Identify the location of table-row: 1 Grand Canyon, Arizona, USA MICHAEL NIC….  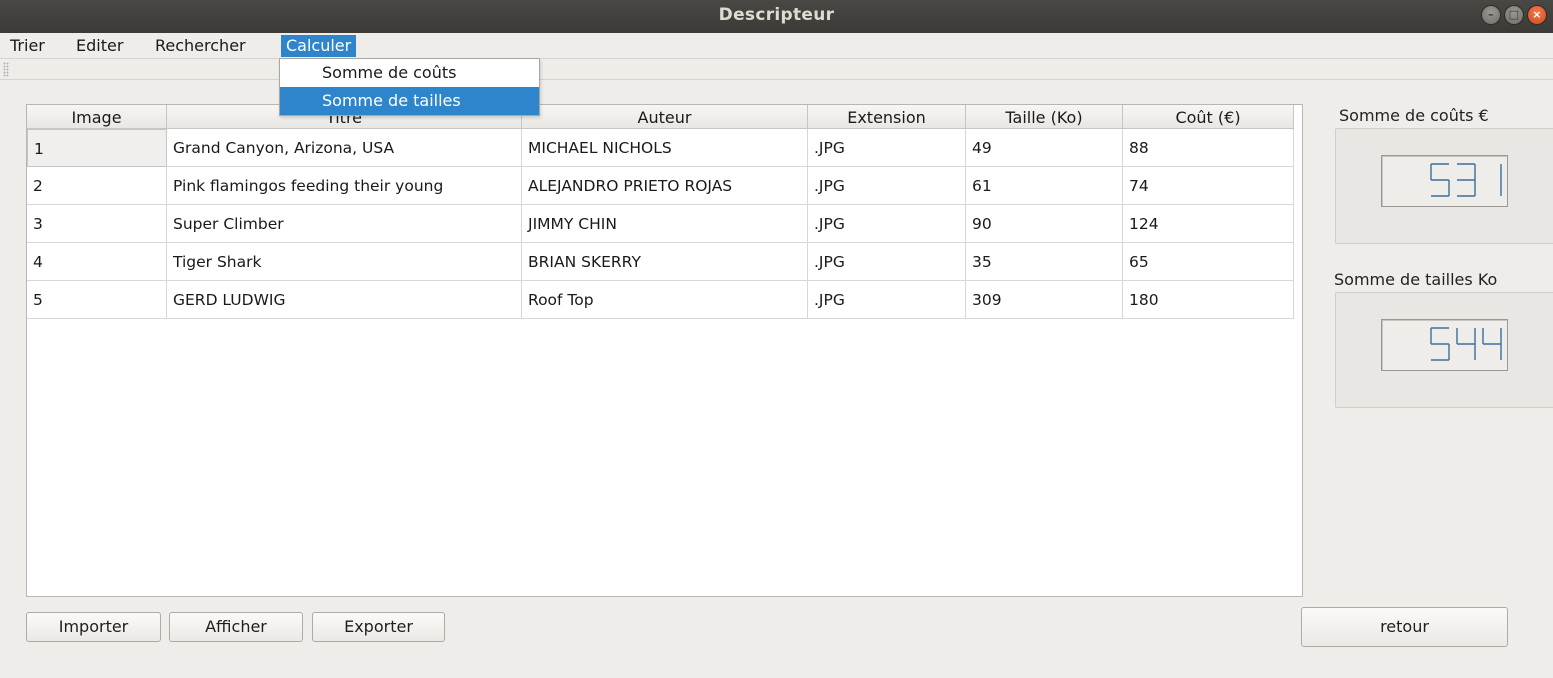
(660, 148).